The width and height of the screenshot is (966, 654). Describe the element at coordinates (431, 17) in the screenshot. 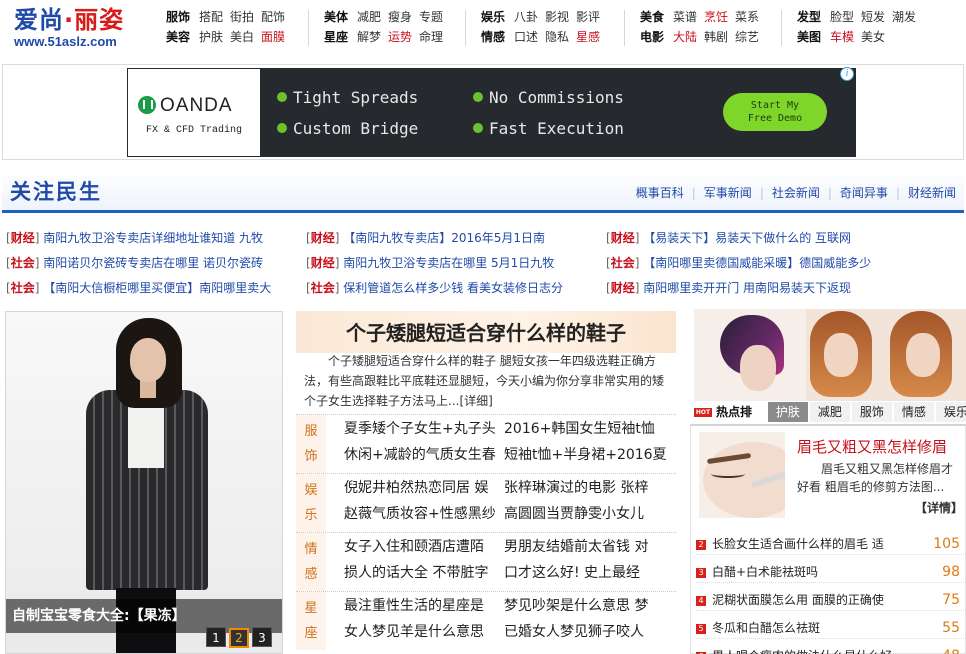

I see `nav-link: 专题` at that location.